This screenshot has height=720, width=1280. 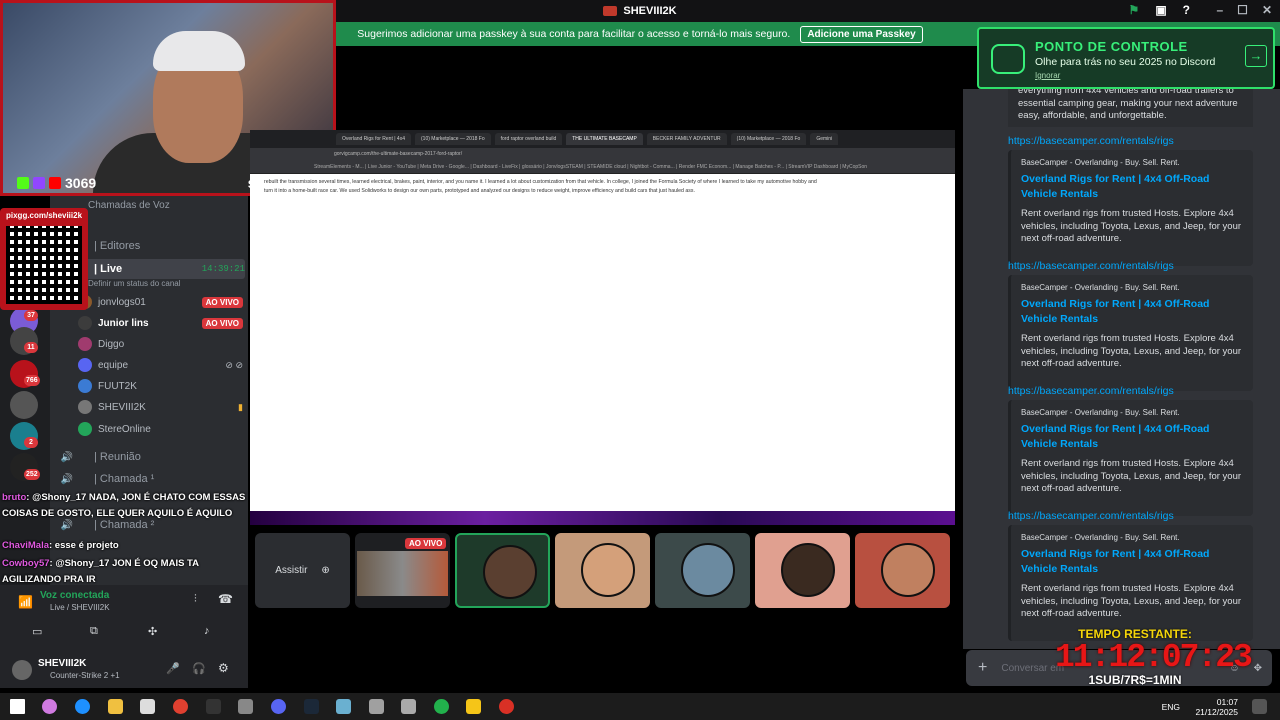 What do you see at coordinates (22, 670) in the screenshot?
I see `user-avatar` at bounding box center [22, 670].